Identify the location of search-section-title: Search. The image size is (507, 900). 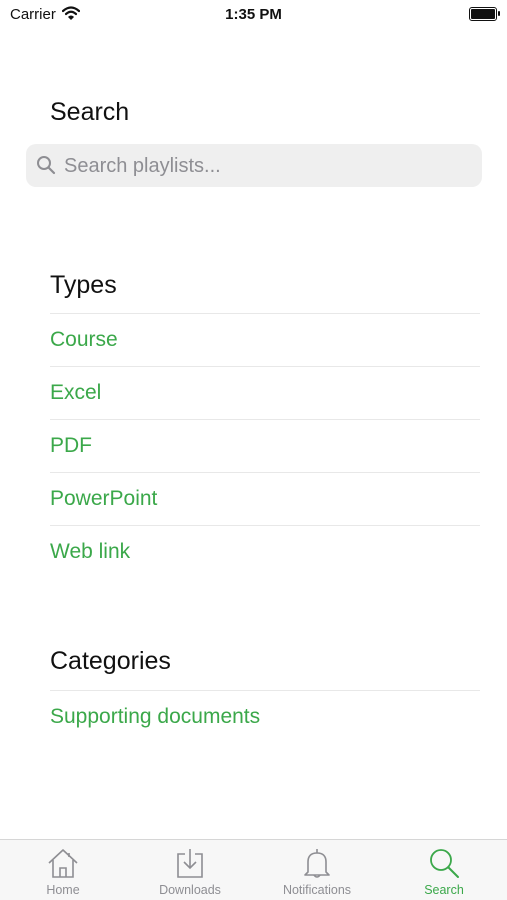
(90, 112).